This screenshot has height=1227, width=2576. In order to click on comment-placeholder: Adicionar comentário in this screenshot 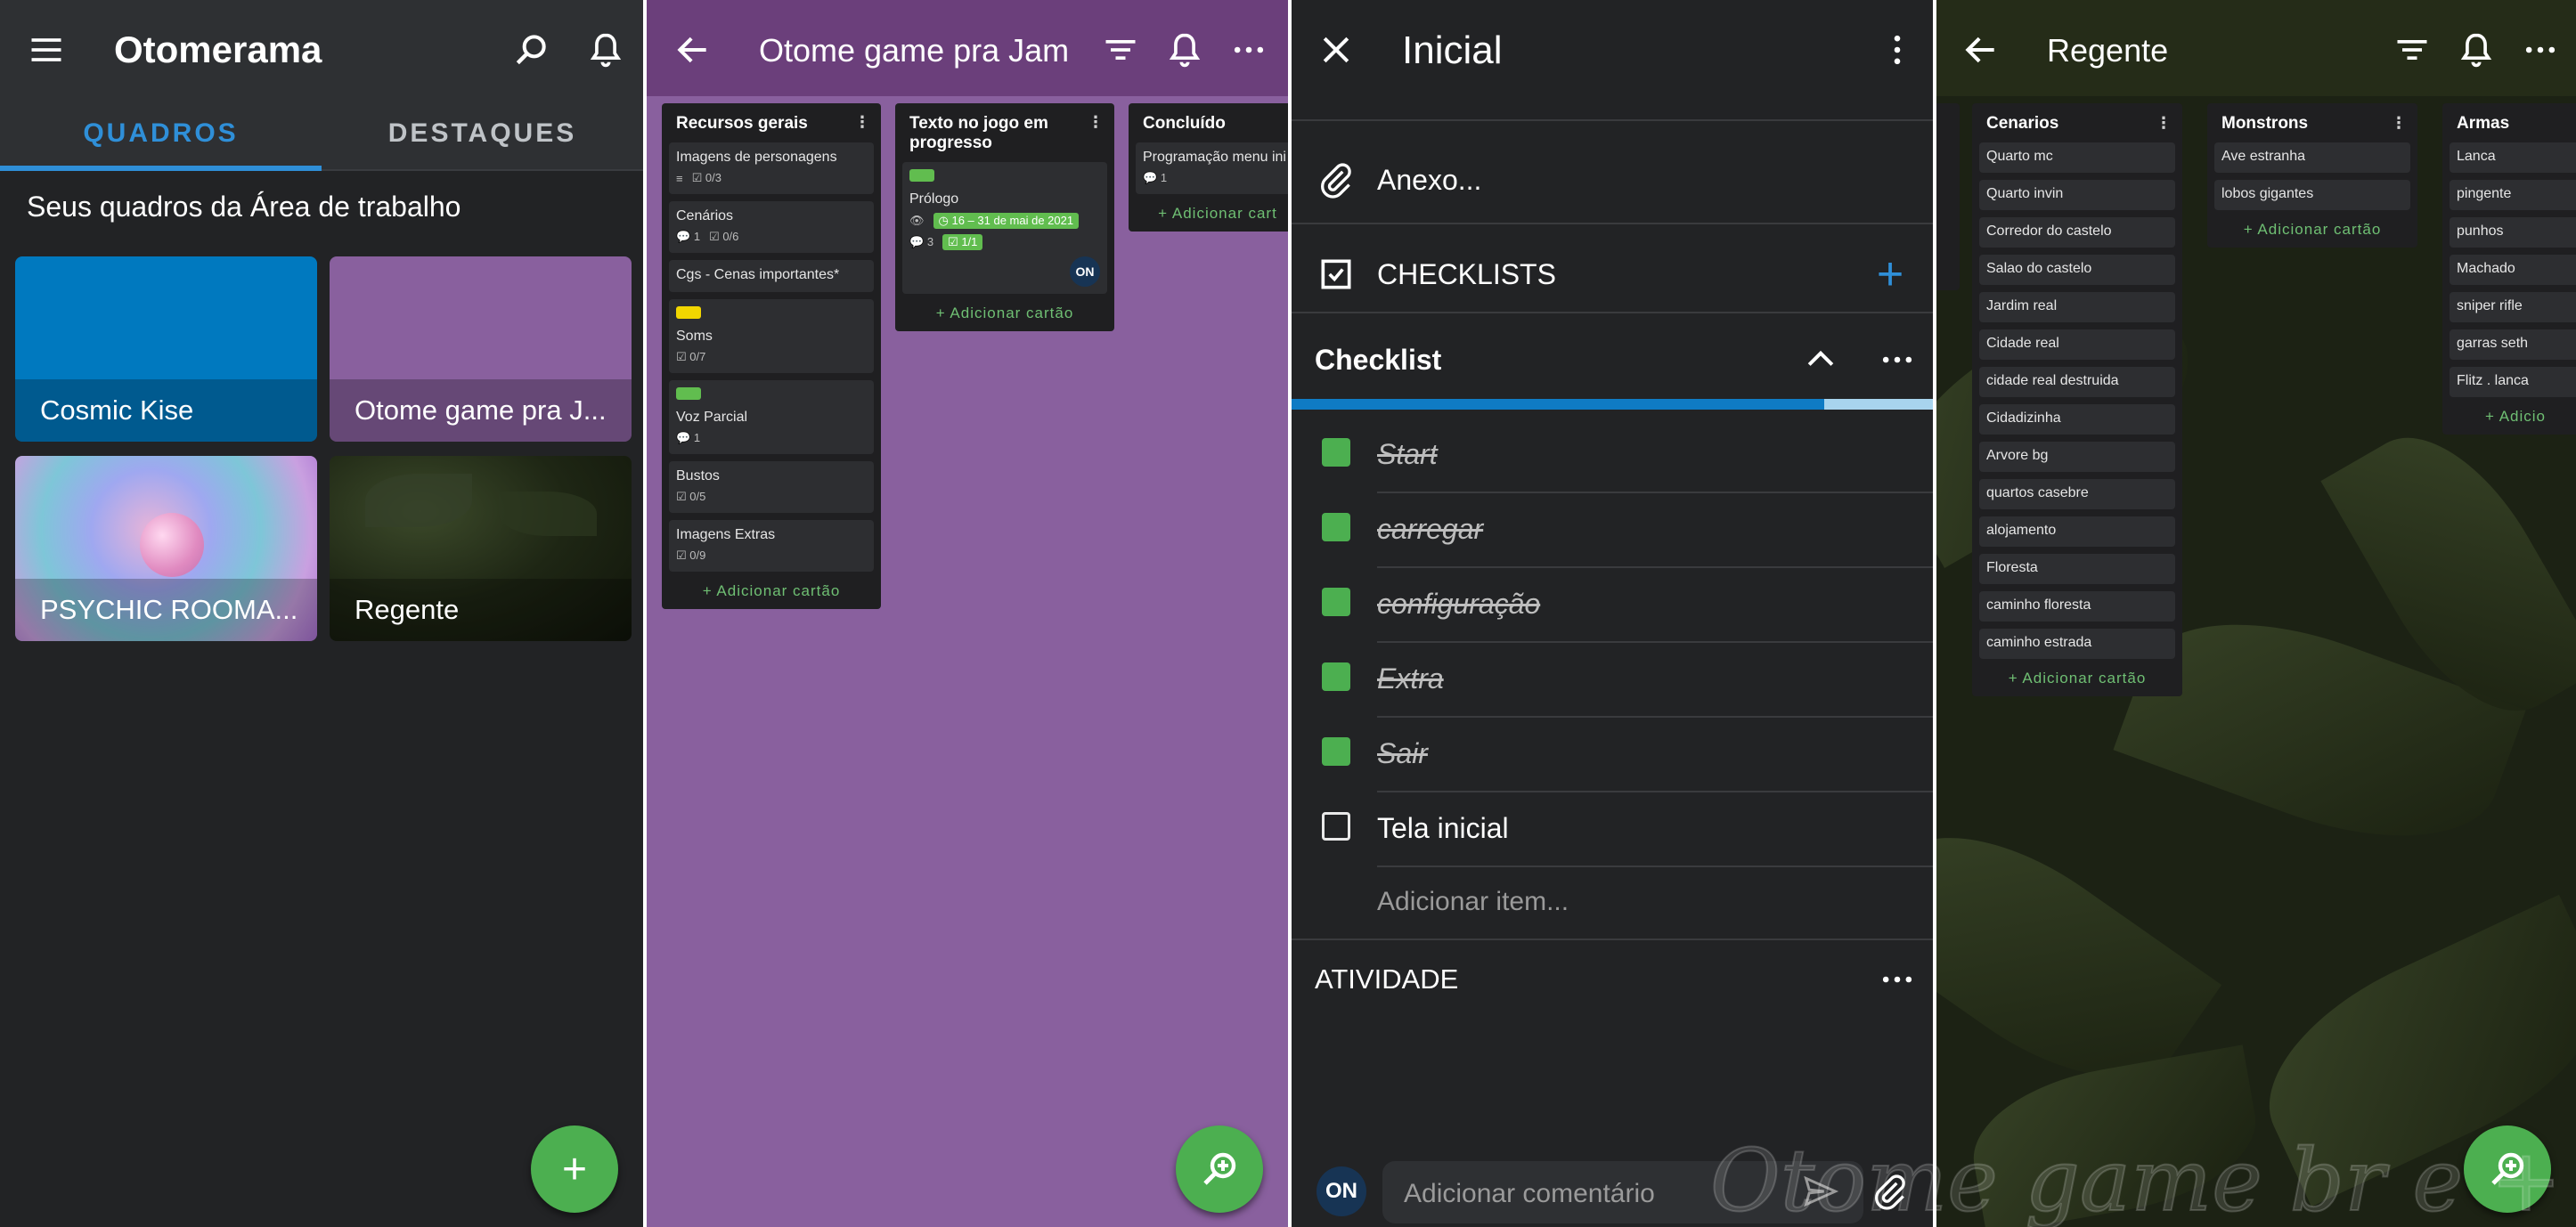, I will do `click(1529, 1193)`.